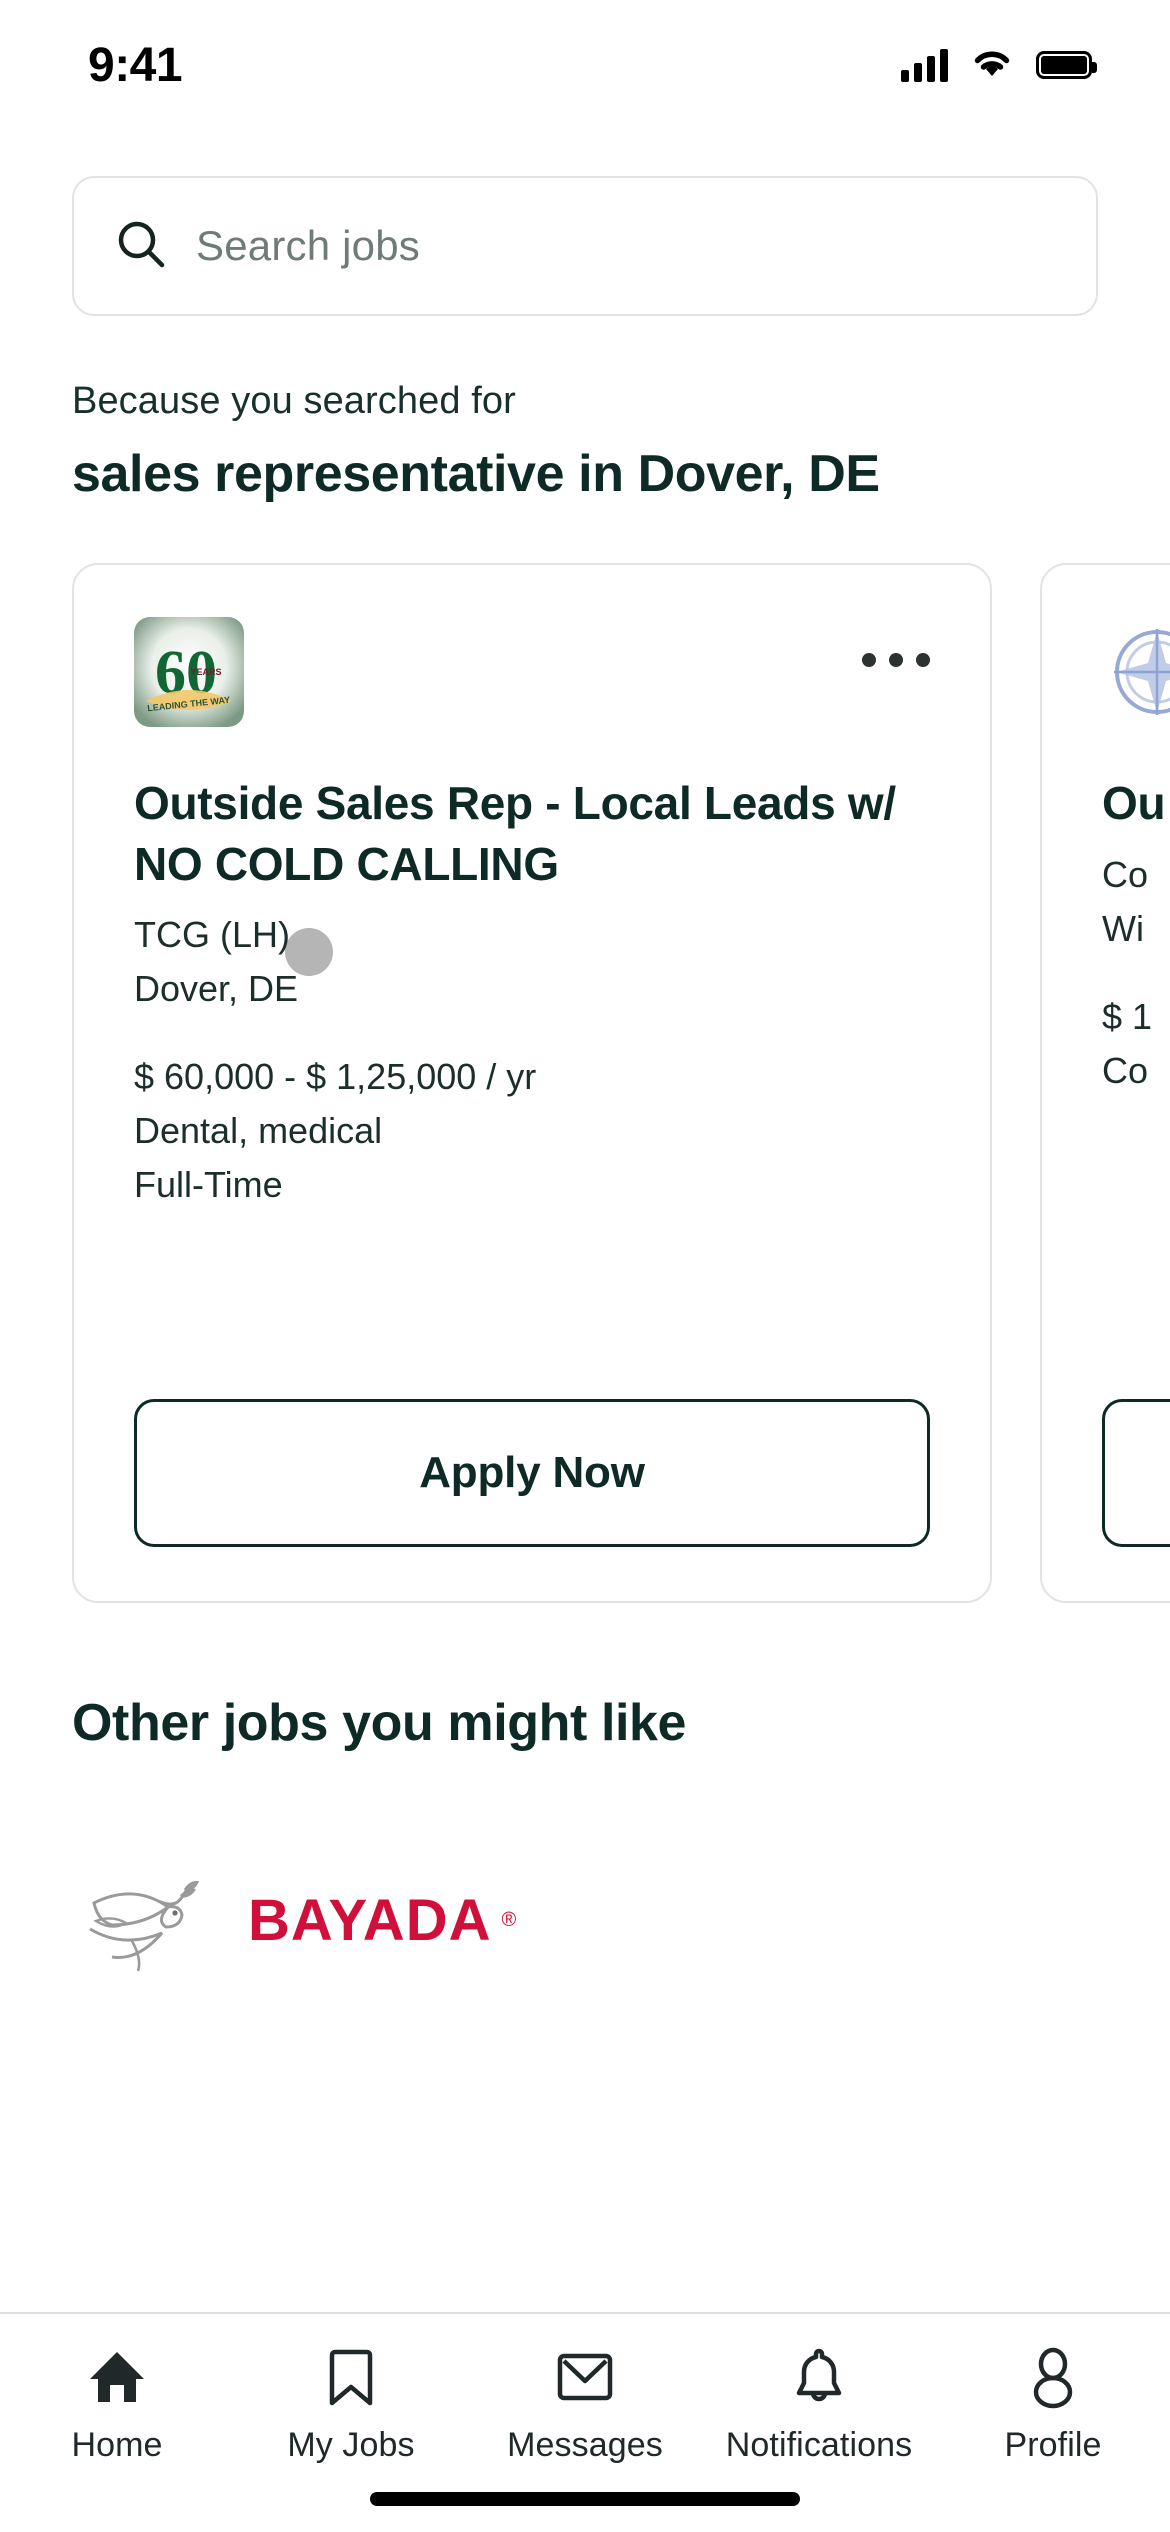  I want to click on apply-now-button: Apply Now, so click(532, 1472).